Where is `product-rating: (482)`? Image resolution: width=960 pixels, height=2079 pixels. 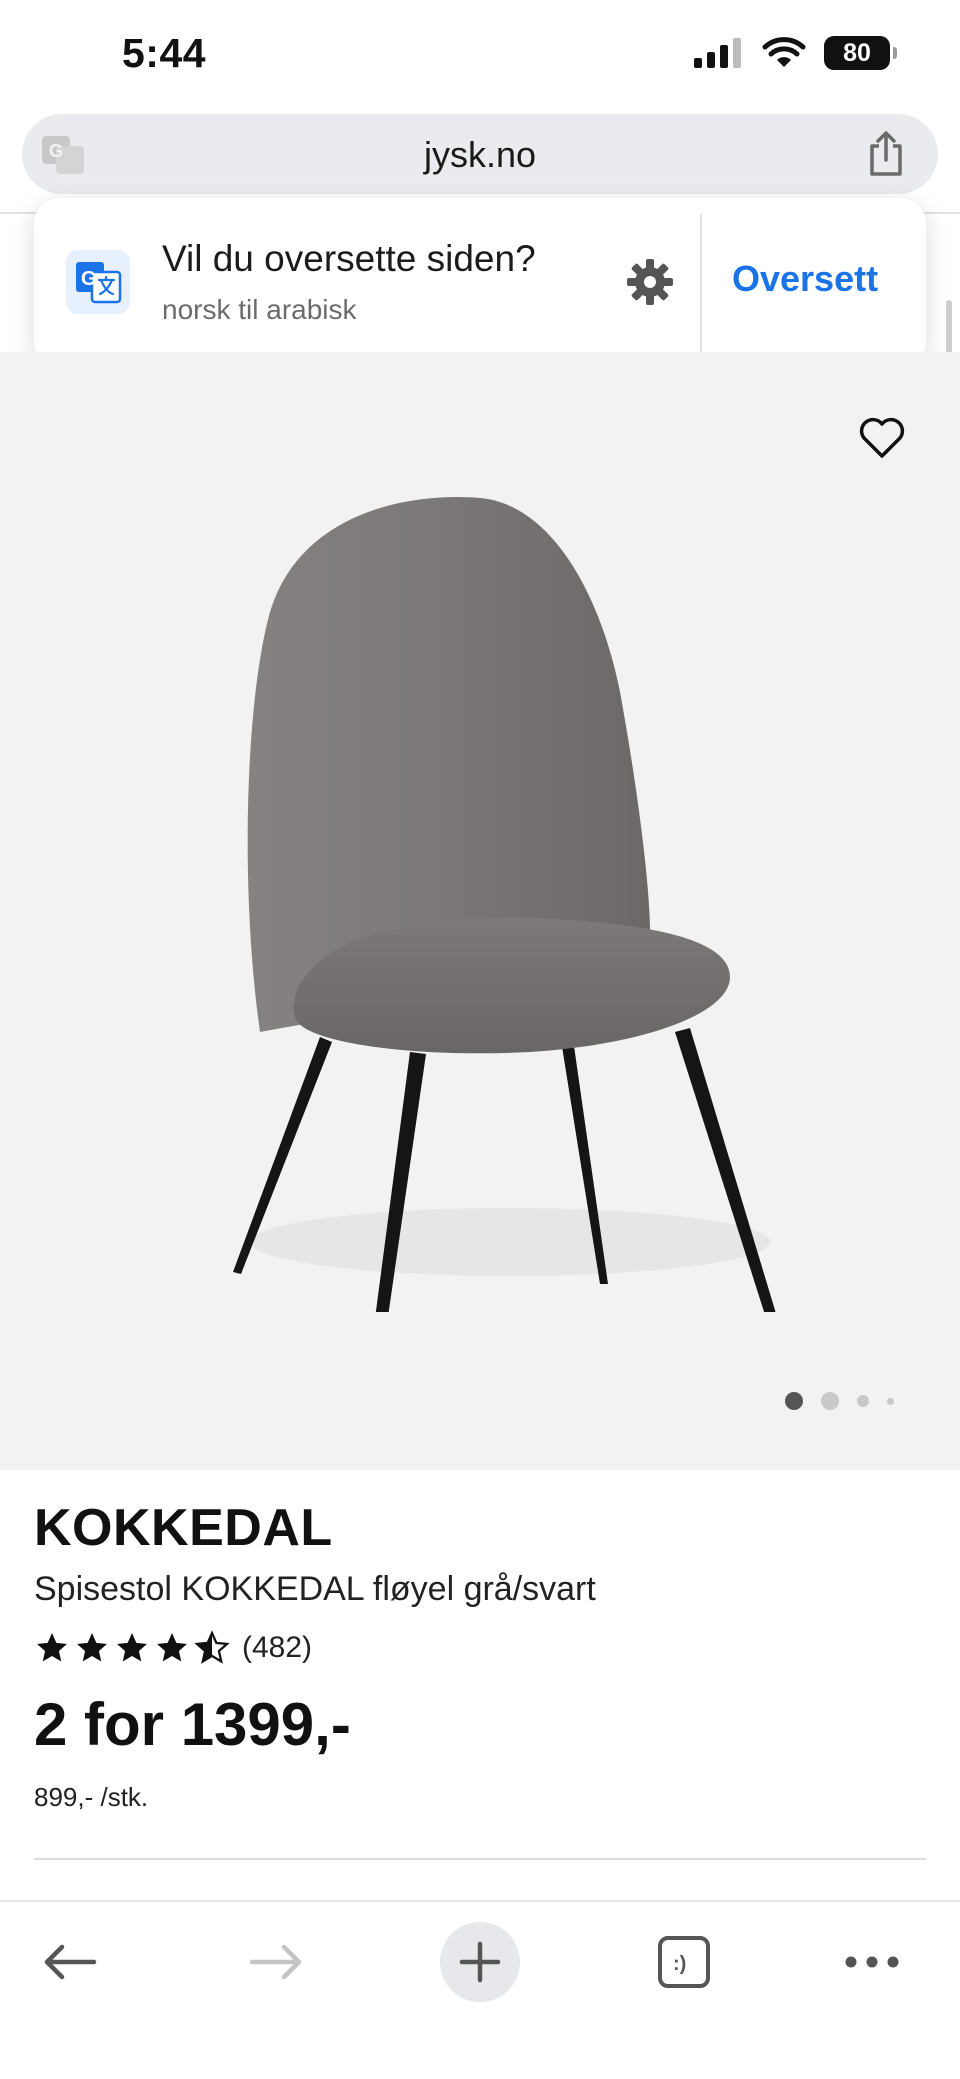
product-rating: (482) is located at coordinates (173, 1648).